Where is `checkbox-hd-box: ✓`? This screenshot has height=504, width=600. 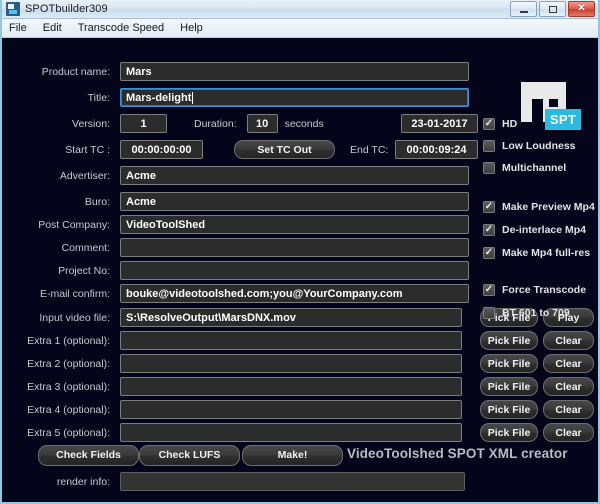
checkbox-hd-box: ✓ is located at coordinates (489, 124).